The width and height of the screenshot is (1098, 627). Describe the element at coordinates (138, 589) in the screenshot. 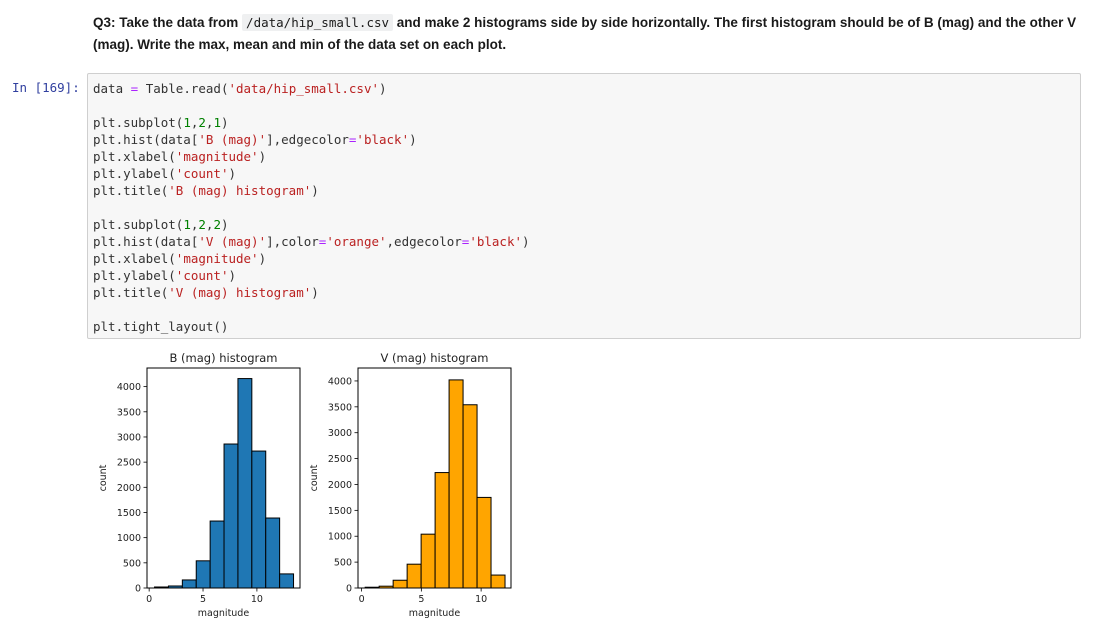

I see `b-y-tick-label: 0` at that location.